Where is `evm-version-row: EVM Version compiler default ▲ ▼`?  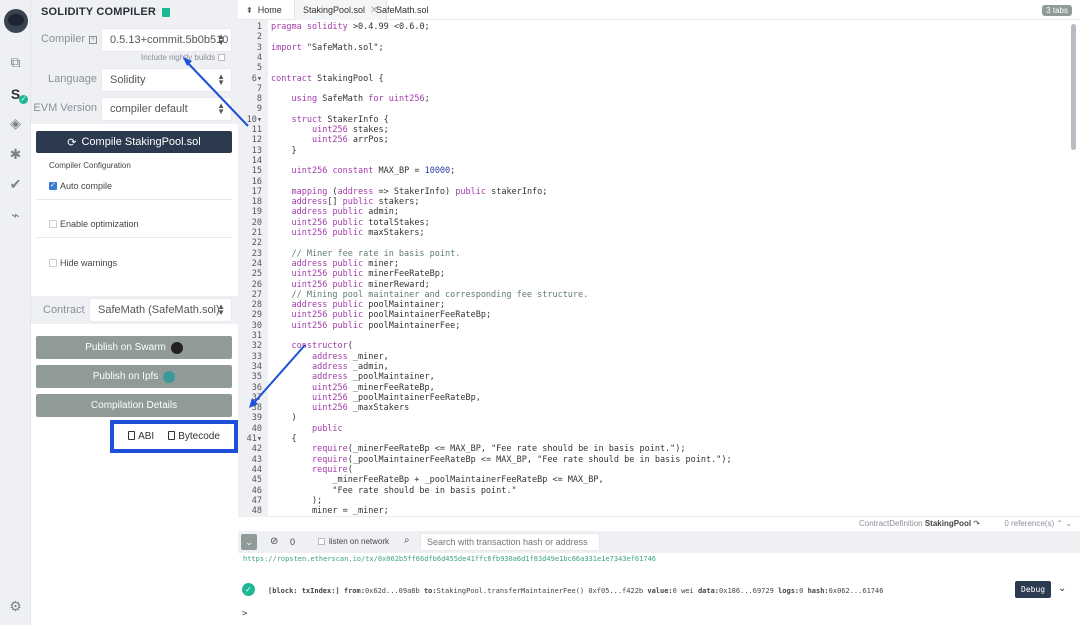 evm-version-row: EVM Version compiler default ▲ ▼ is located at coordinates (134, 109).